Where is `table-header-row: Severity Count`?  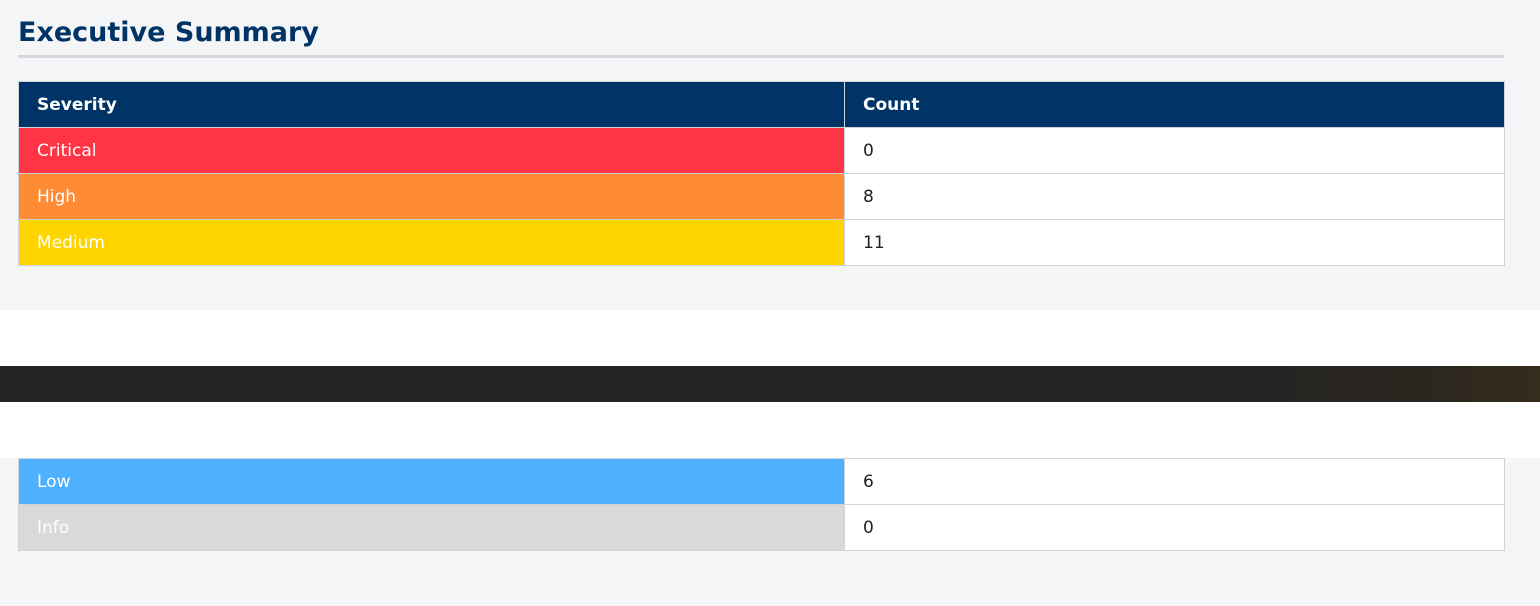
table-header-row: Severity Count is located at coordinates (761, 104).